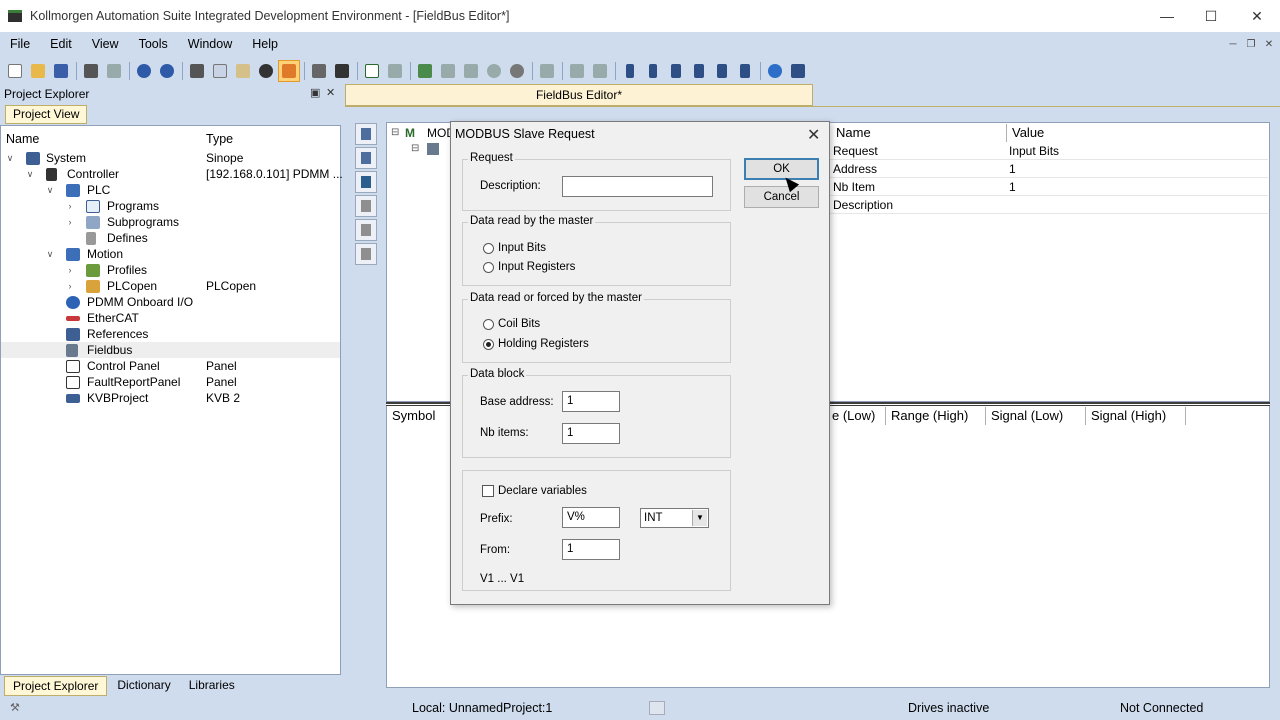 Image resolution: width=1280 pixels, height=720 pixels. What do you see at coordinates (266, 71) in the screenshot?
I see `find-icon` at bounding box center [266, 71].